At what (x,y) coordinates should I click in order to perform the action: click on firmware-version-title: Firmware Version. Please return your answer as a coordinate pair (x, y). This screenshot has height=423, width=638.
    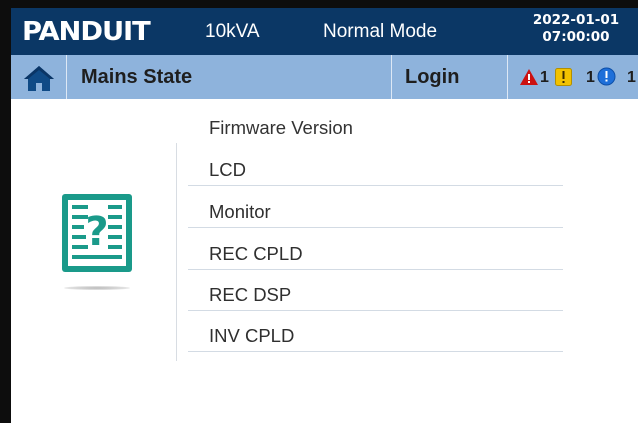
    Looking at the image, I should click on (281, 127).